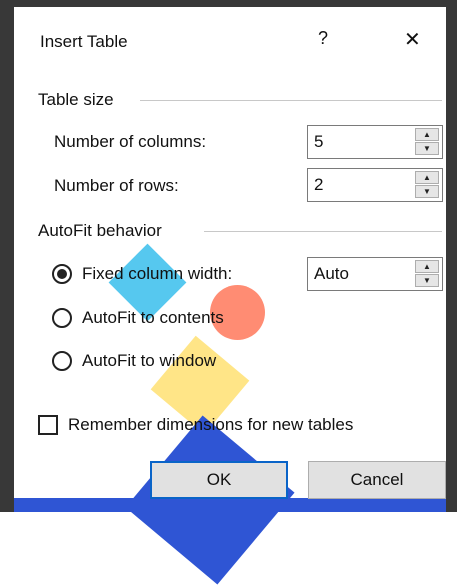  Describe the element at coordinates (100, 230) in the screenshot. I see `autofit-group-label: AutoFit behavior` at that location.